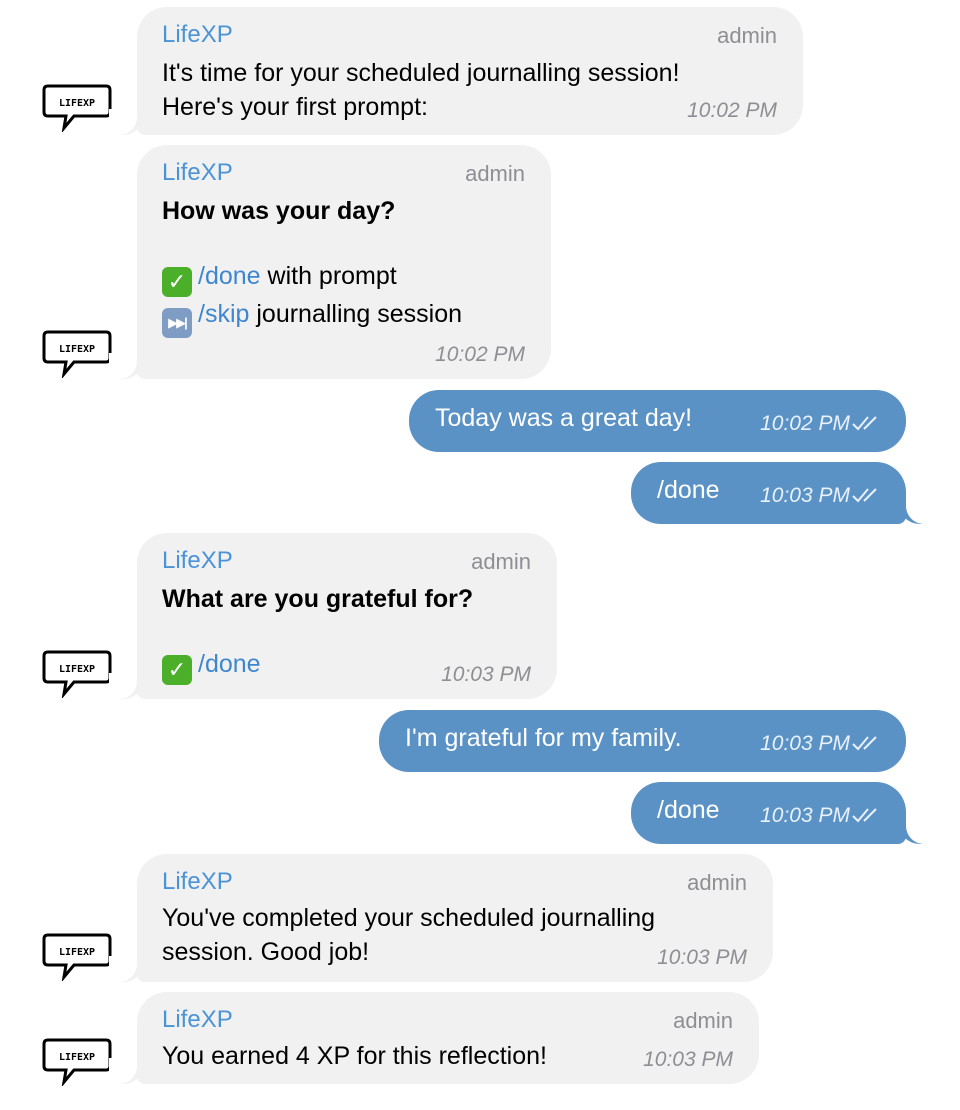 This screenshot has width=960, height=1110. Describe the element at coordinates (564, 418) in the screenshot. I see `message-text: Today was a great day!` at that location.